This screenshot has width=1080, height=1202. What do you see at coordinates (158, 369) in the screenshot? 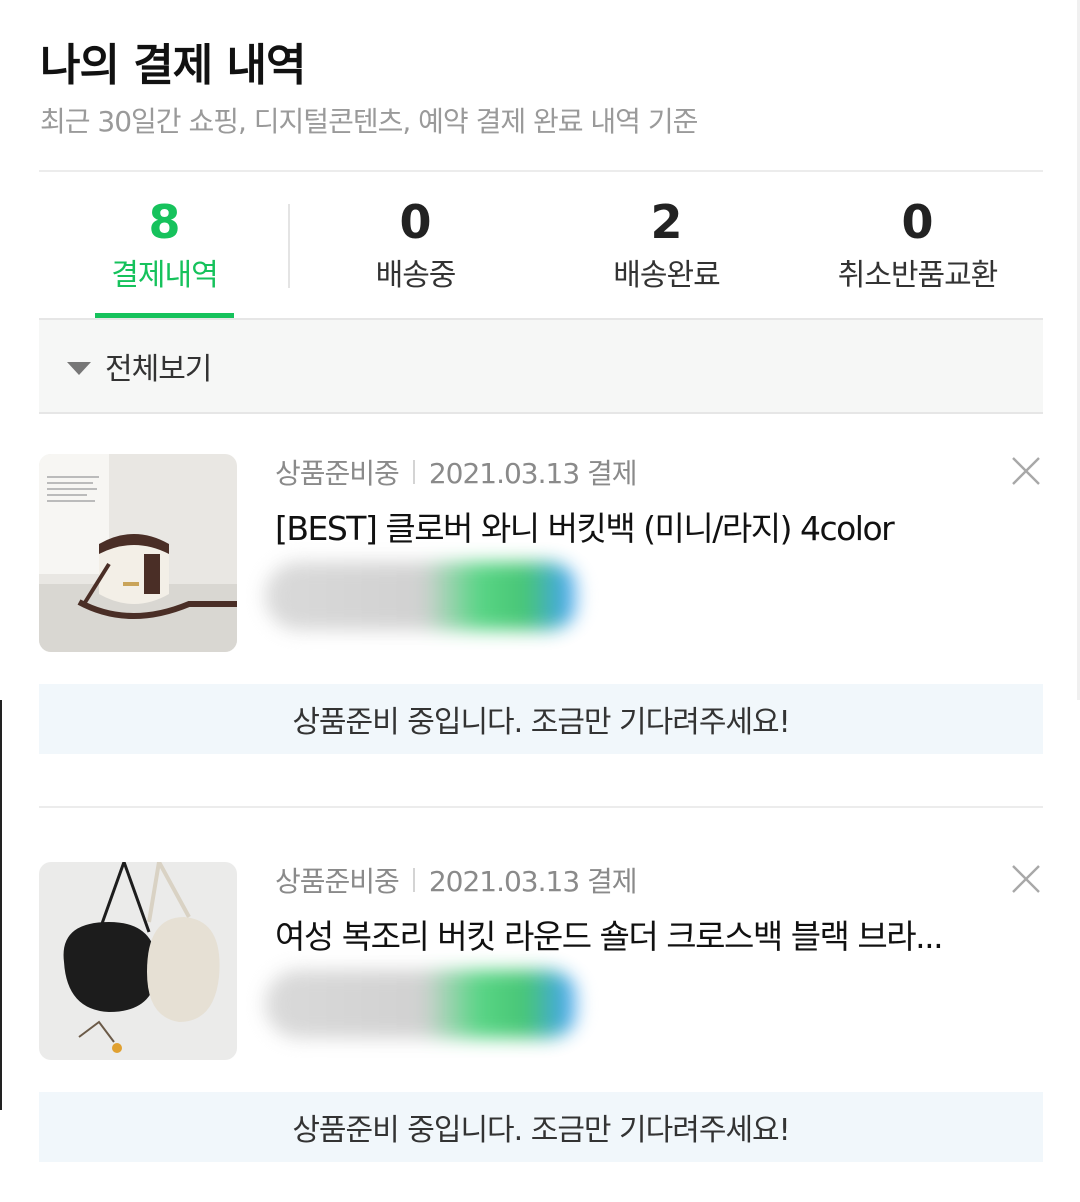
I see `filter-label: 전체보기` at bounding box center [158, 369].